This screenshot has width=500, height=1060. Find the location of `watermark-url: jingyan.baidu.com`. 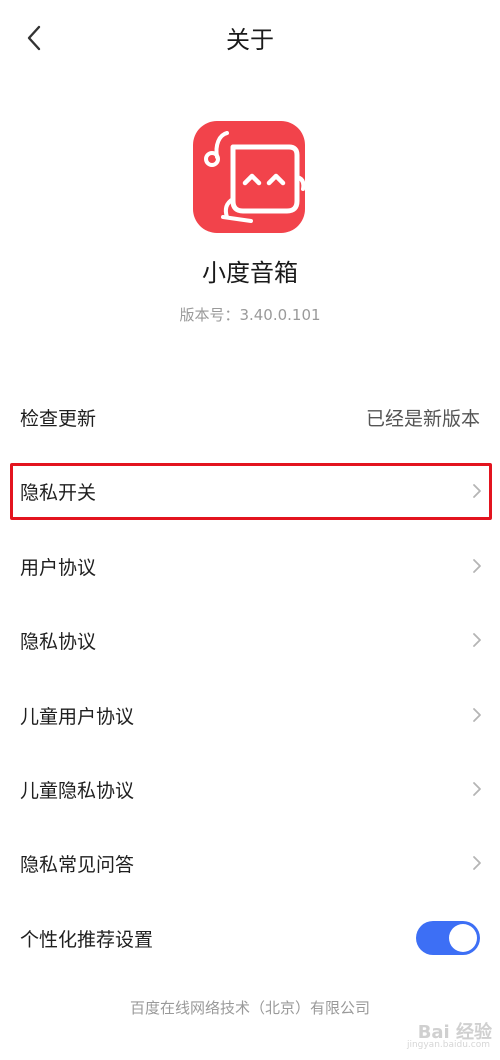

watermark-url: jingyan.baidu.com is located at coordinates (448, 1045).